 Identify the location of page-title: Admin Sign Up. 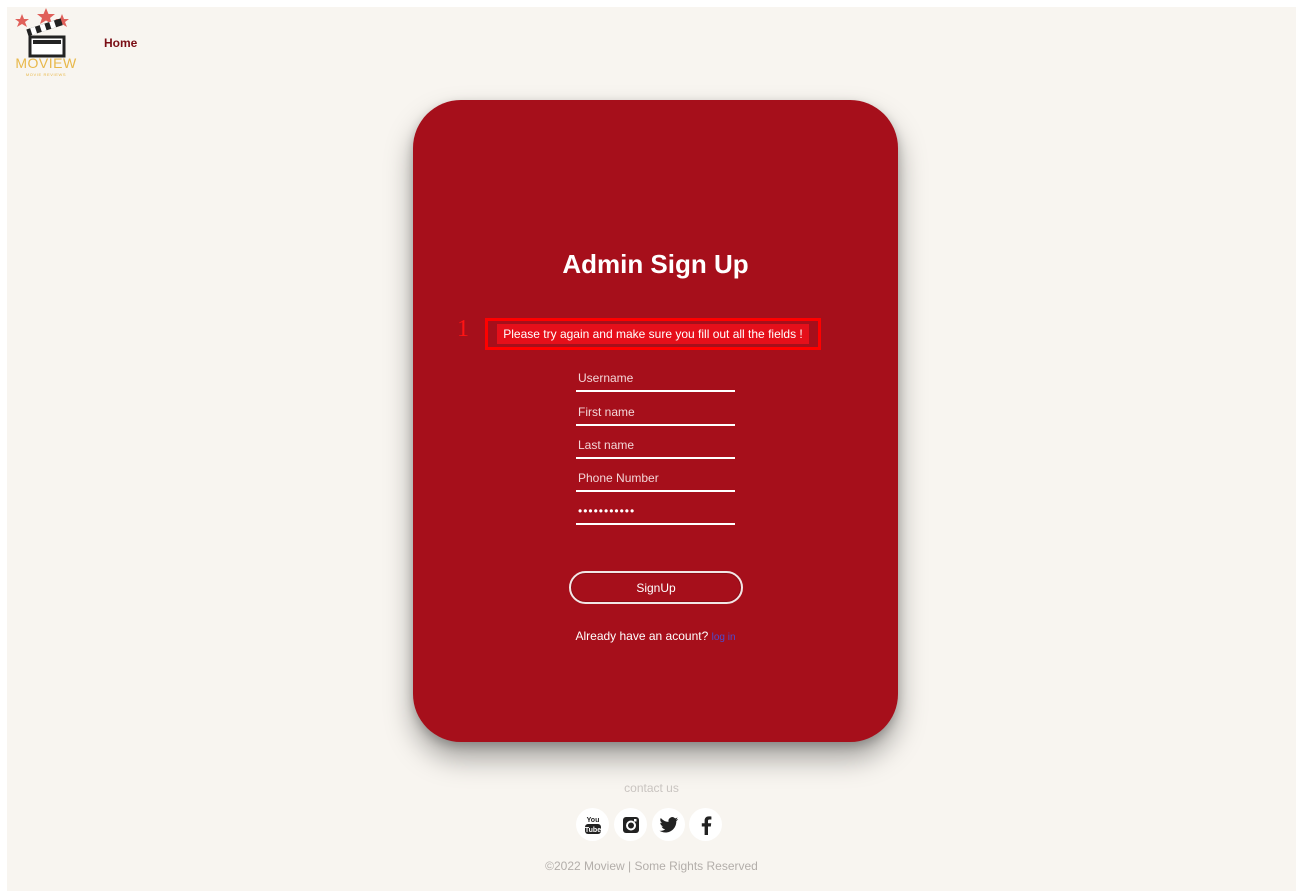
(655, 264).